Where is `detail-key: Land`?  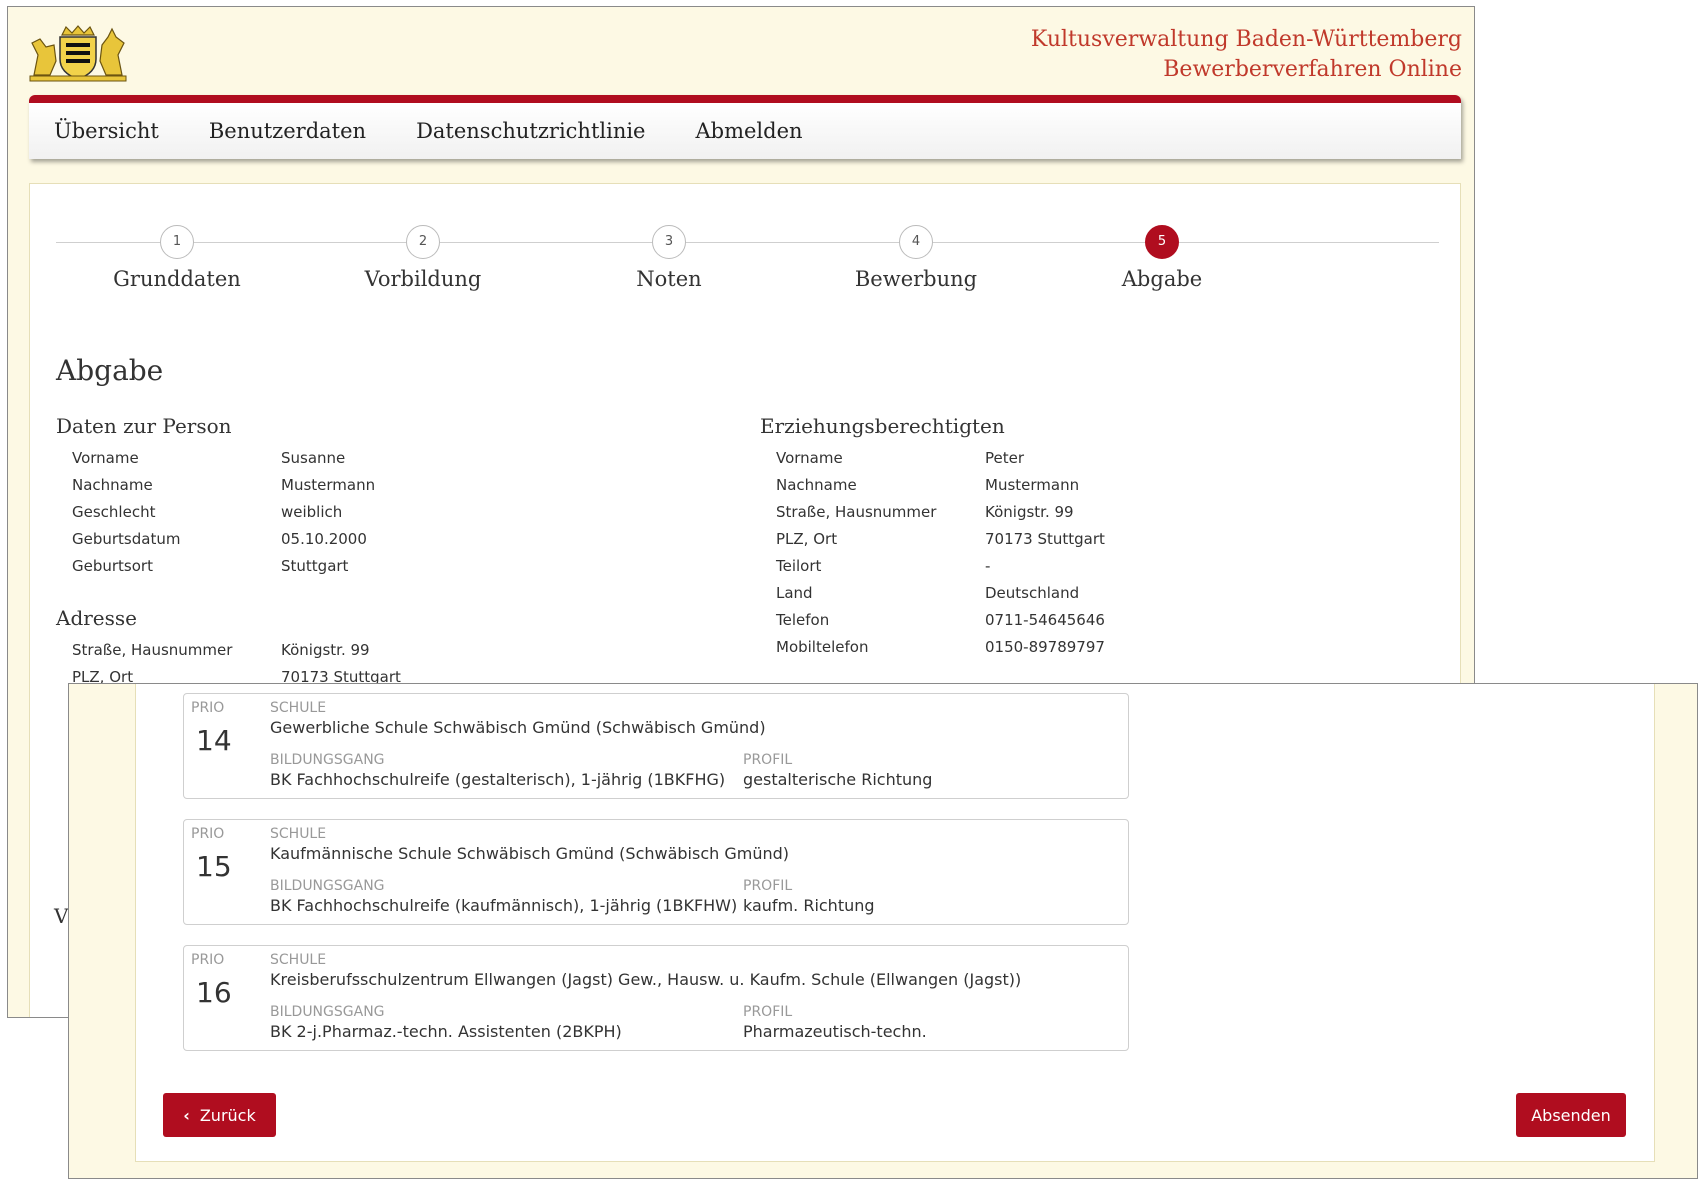 detail-key: Land is located at coordinates (794, 593).